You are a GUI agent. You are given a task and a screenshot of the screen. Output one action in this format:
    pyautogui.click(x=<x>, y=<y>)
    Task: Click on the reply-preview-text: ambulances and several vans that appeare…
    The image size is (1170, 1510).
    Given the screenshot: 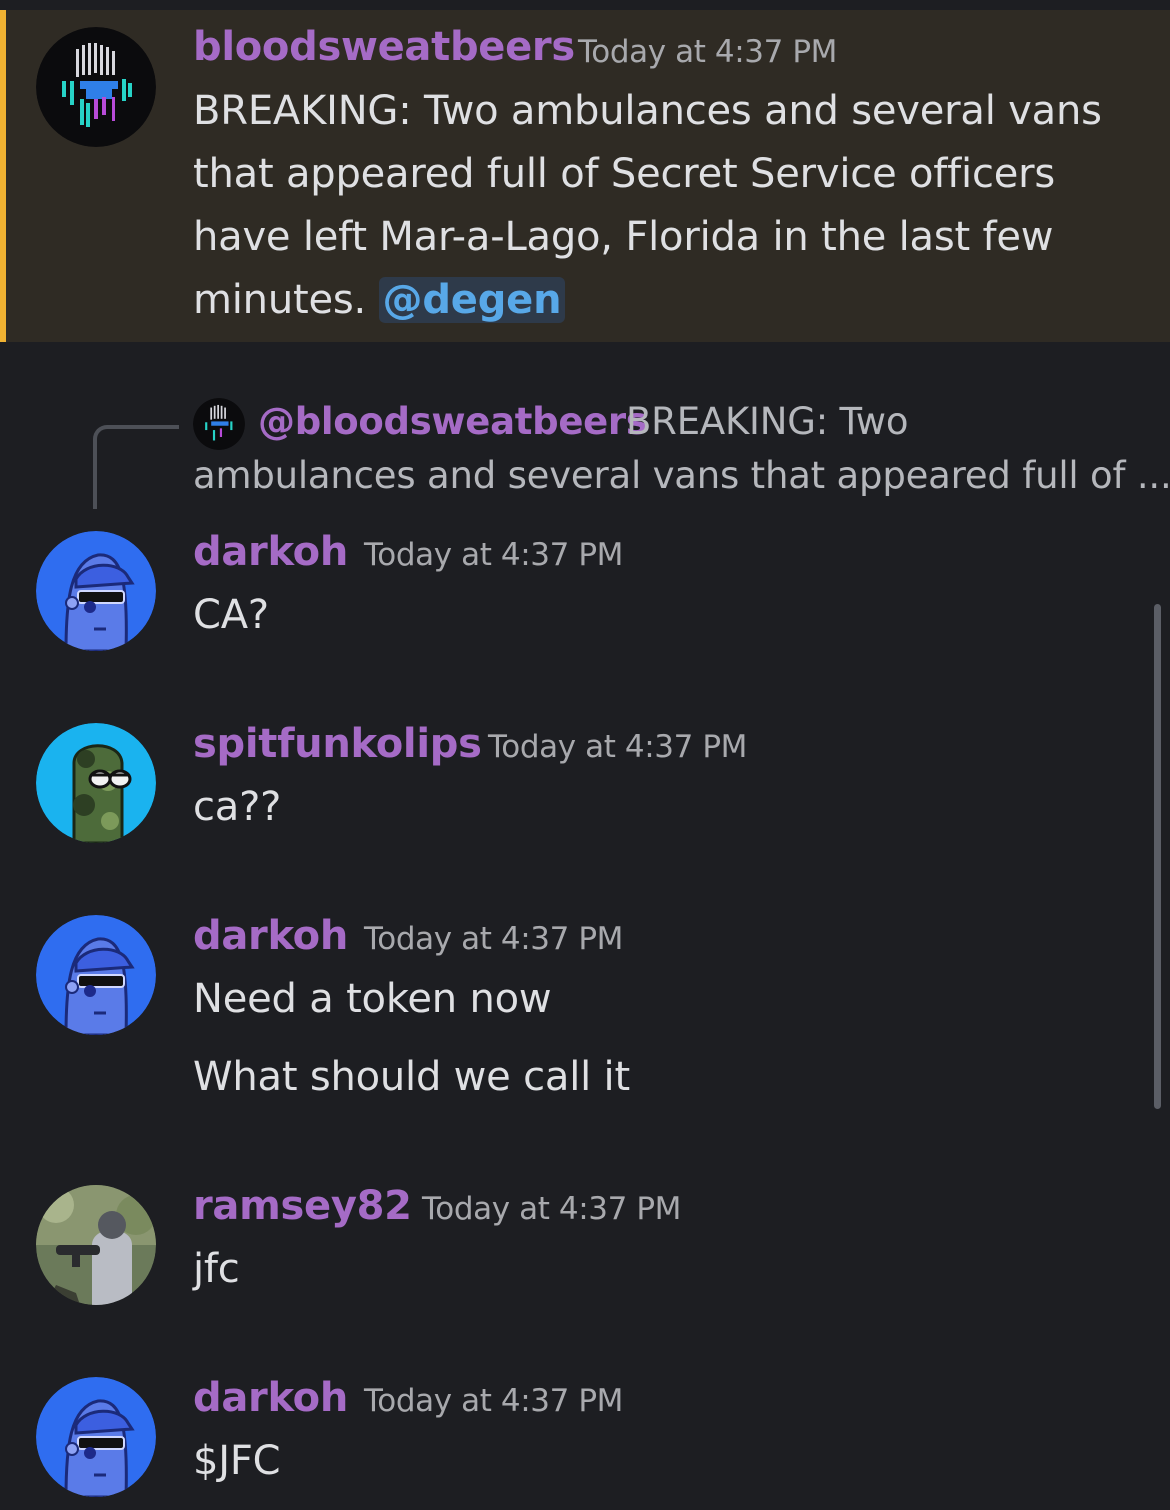 What is the action you would take?
    pyautogui.click(x=681, y=475)
    